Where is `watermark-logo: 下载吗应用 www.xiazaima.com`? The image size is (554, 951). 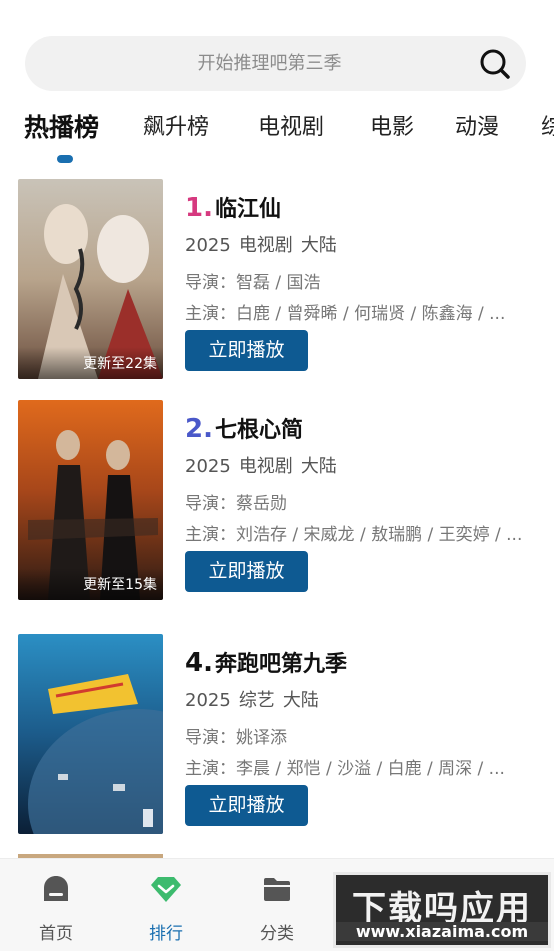 watermark-logo: 下载吗应用 www.xiazaima.com is located at coordinates (442, 910).